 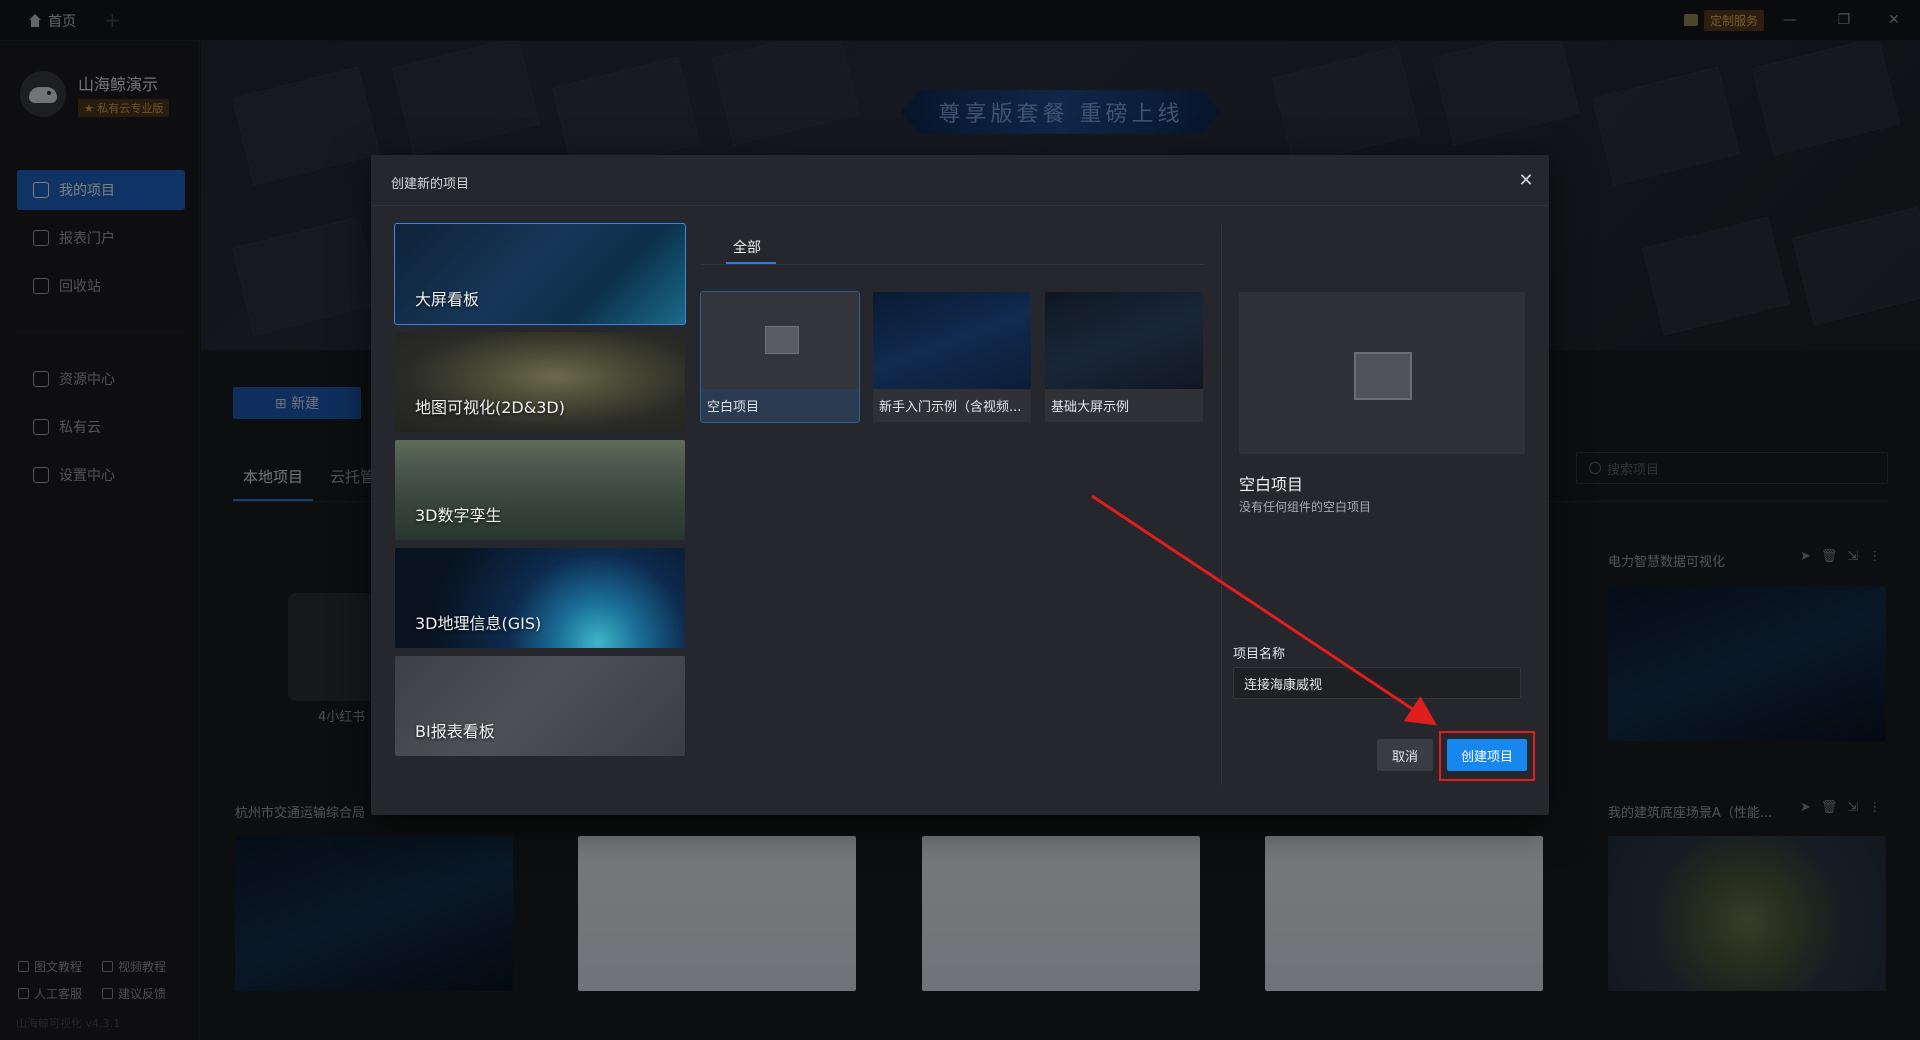 What do you see at coordinates (1221, 505) in the screenshot?
I see `dialog-divider` at bounding box center [1221, 505].